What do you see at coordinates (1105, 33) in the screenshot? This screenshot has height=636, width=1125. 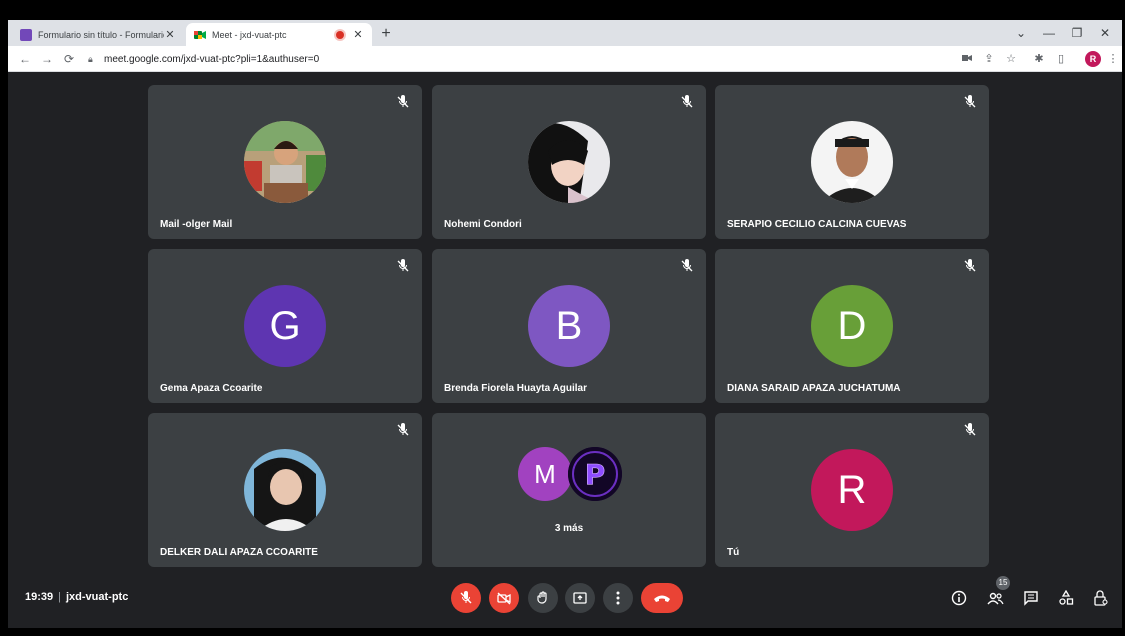 I see `close-window-button: ✕` at bounding box center [1105, 33].